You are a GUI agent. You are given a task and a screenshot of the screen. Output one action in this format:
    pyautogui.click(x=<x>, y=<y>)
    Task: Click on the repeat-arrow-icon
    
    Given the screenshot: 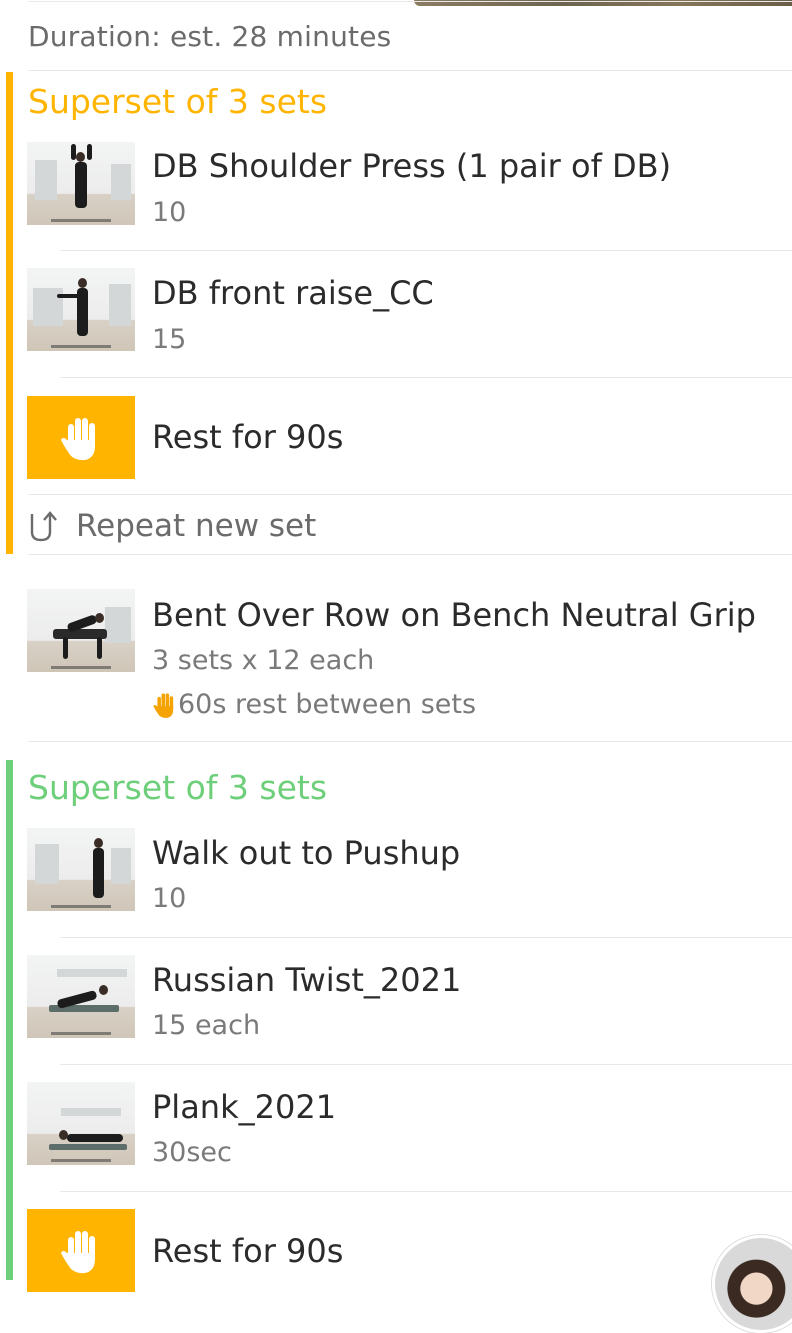 What is the action you would take?
    pyautogui.click(x=43, y=526)
    